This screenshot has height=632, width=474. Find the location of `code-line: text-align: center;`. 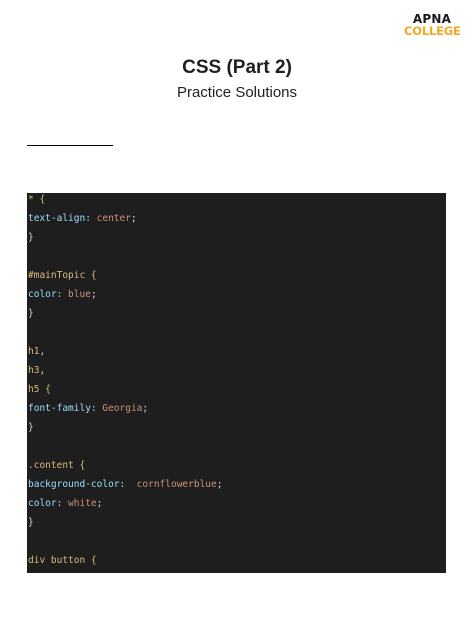

code-line: text-align: center; is located at coordinates (82, 219).